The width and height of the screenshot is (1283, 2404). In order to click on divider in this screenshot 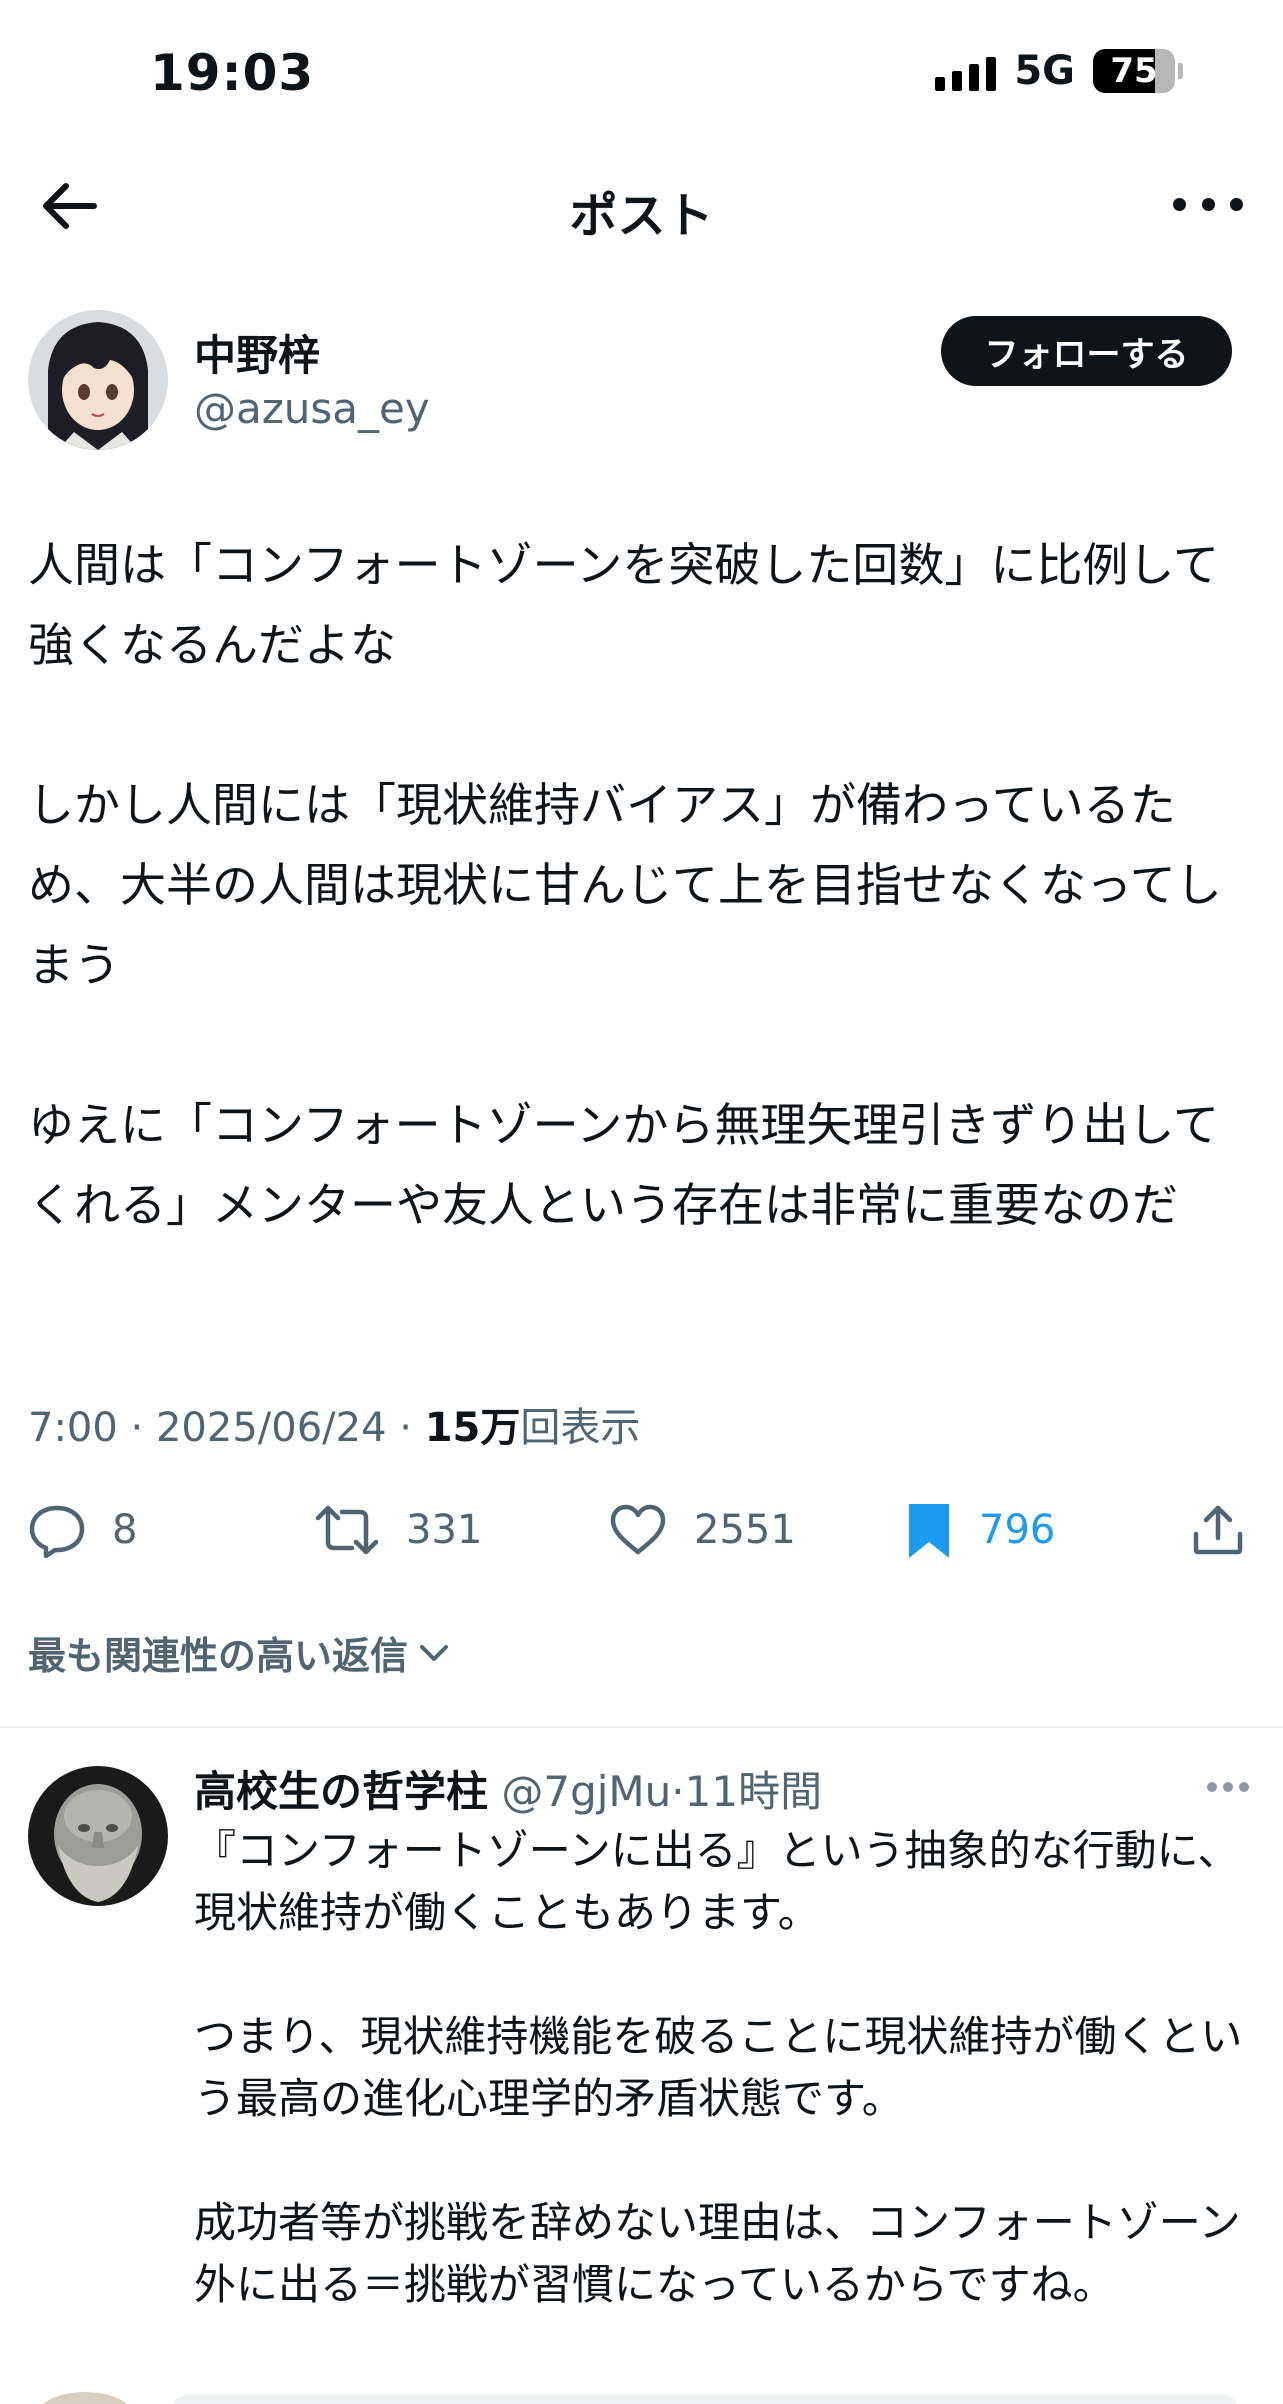, I will do `click(641, 1727)`.